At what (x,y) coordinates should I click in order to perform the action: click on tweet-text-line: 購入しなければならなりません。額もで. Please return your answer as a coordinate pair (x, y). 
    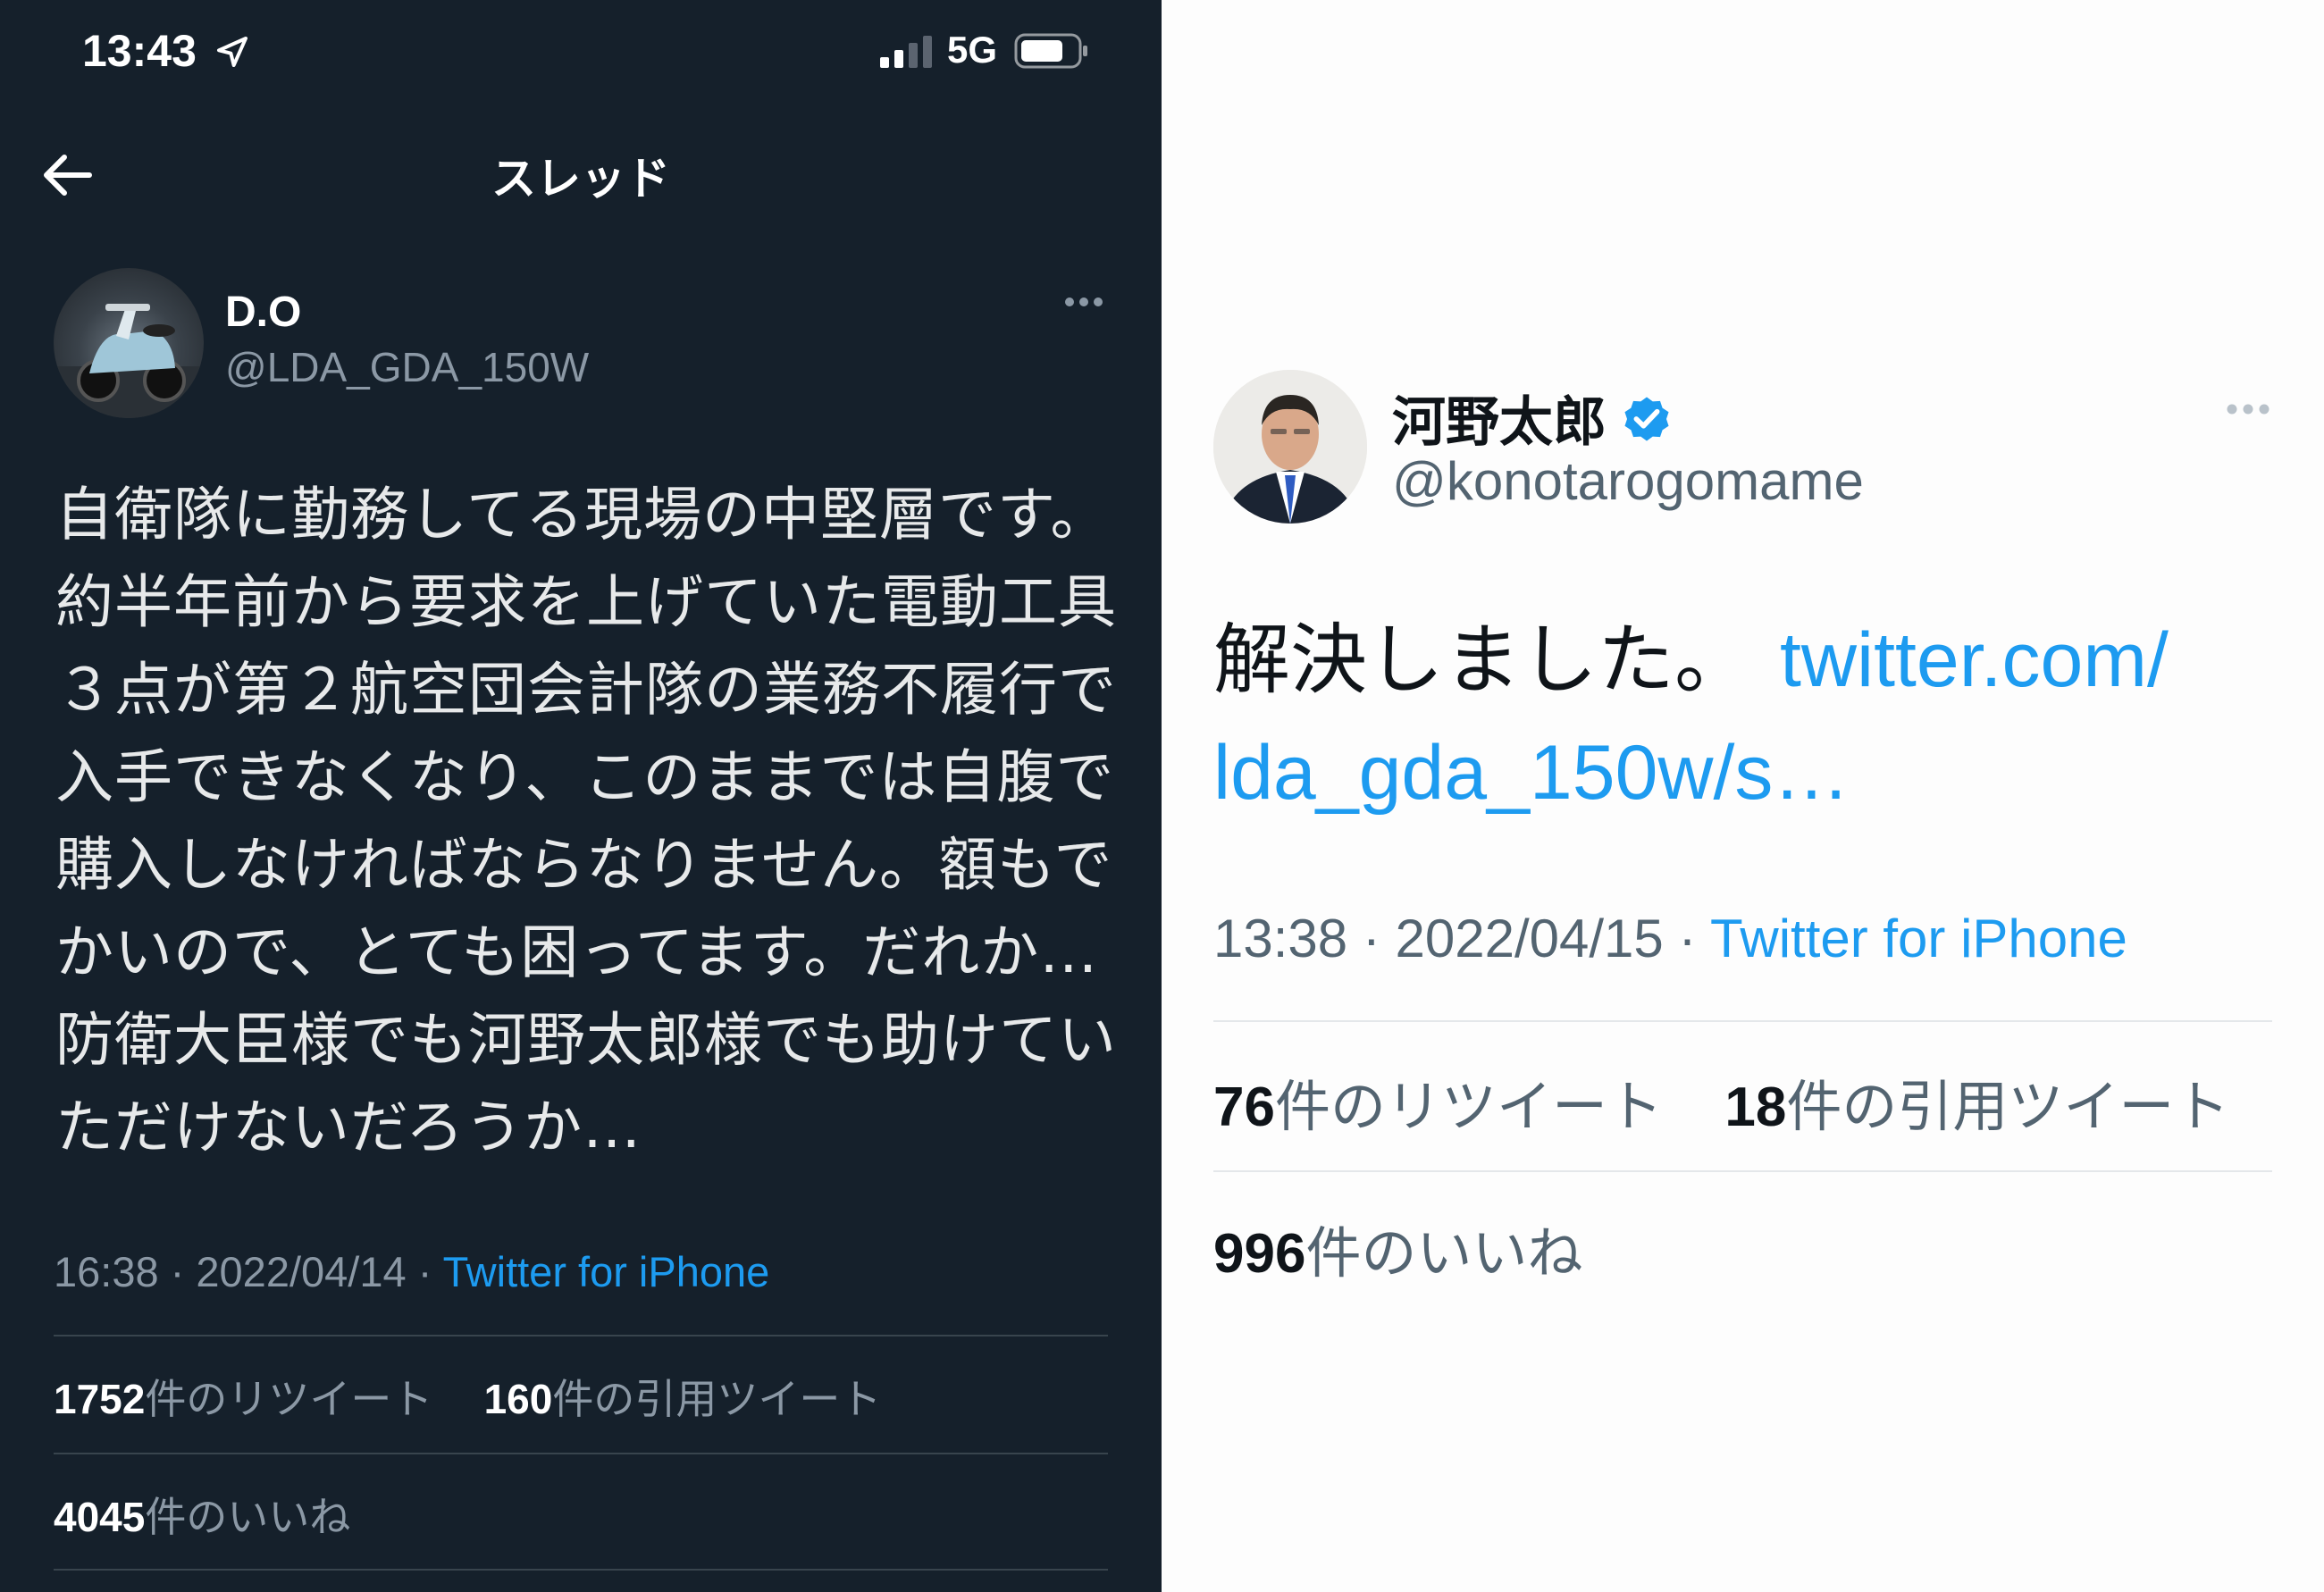
    Looking at the image, I should click on (584, 866).